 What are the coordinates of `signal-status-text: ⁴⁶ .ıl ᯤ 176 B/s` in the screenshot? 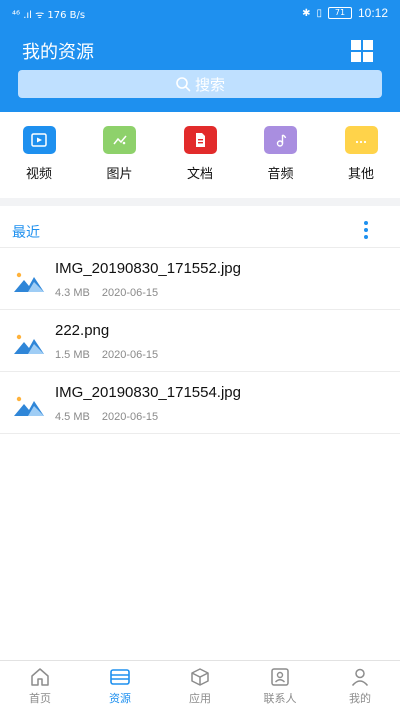 It's located at (49, 15).